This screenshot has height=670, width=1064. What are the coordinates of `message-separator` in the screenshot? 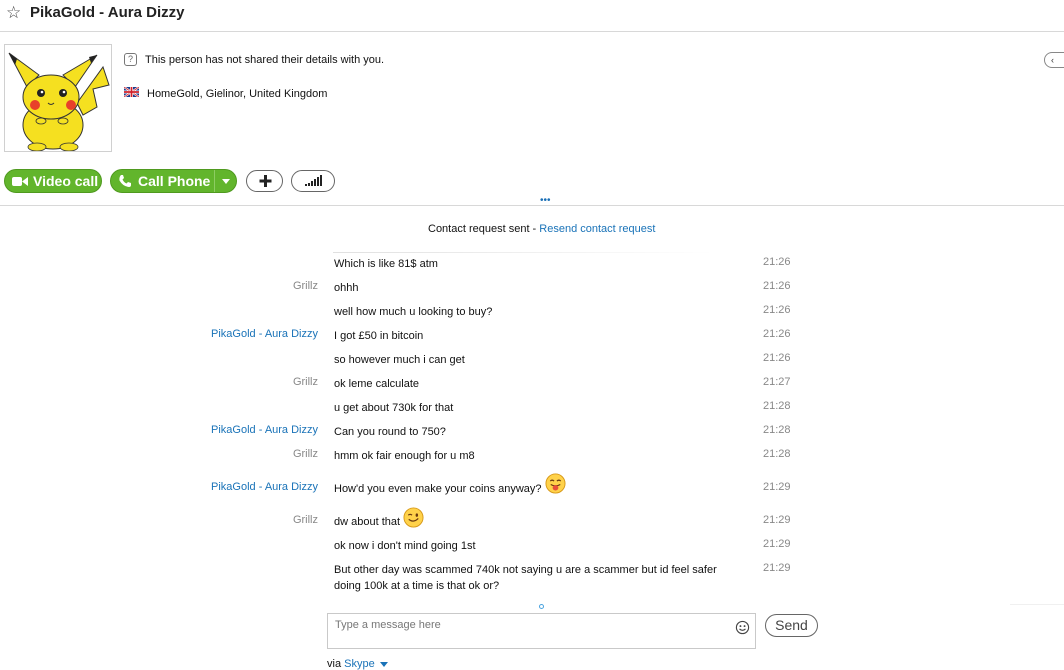 It's located at (523, 252).